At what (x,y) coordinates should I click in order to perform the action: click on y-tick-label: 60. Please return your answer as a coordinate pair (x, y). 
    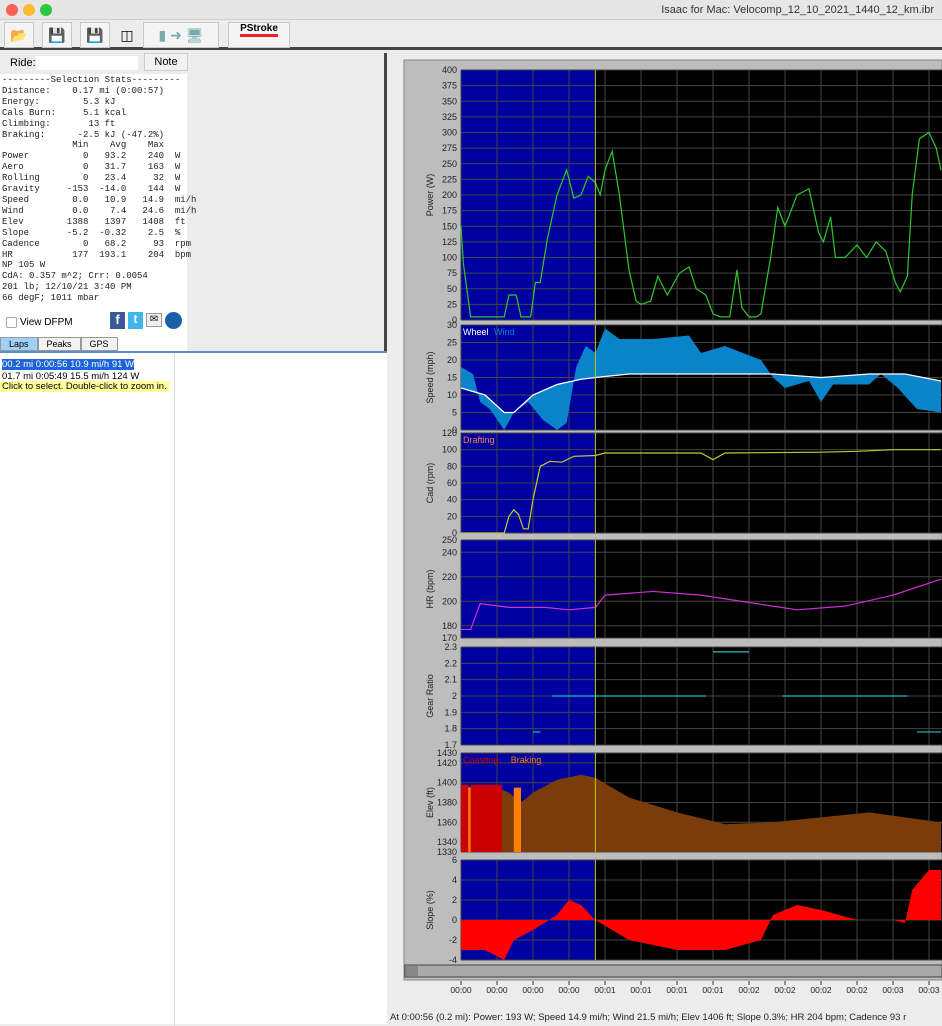
    Looking at the image, I should click on (452, 483).